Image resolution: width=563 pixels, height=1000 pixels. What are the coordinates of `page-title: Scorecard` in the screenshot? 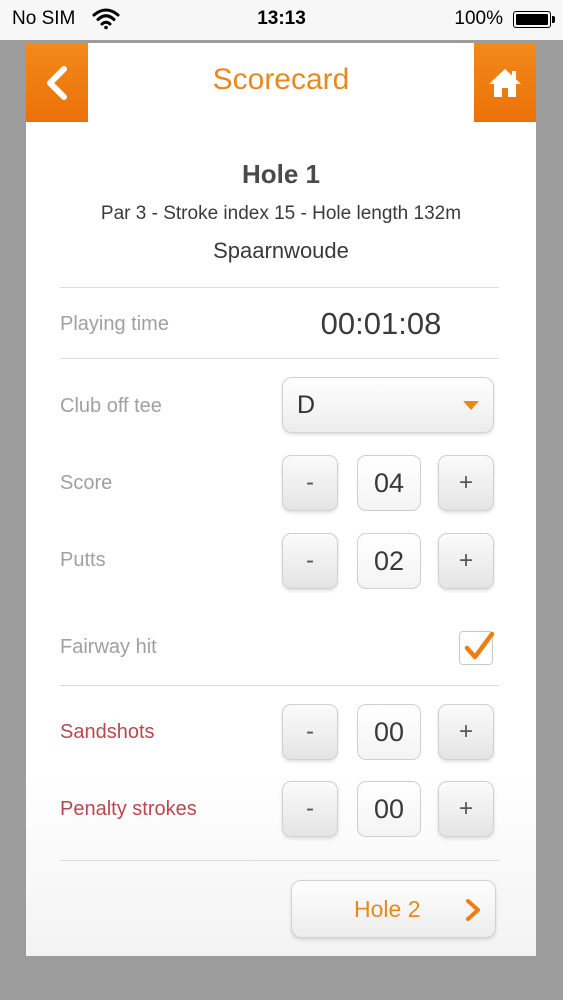 It's located at (281, 79).